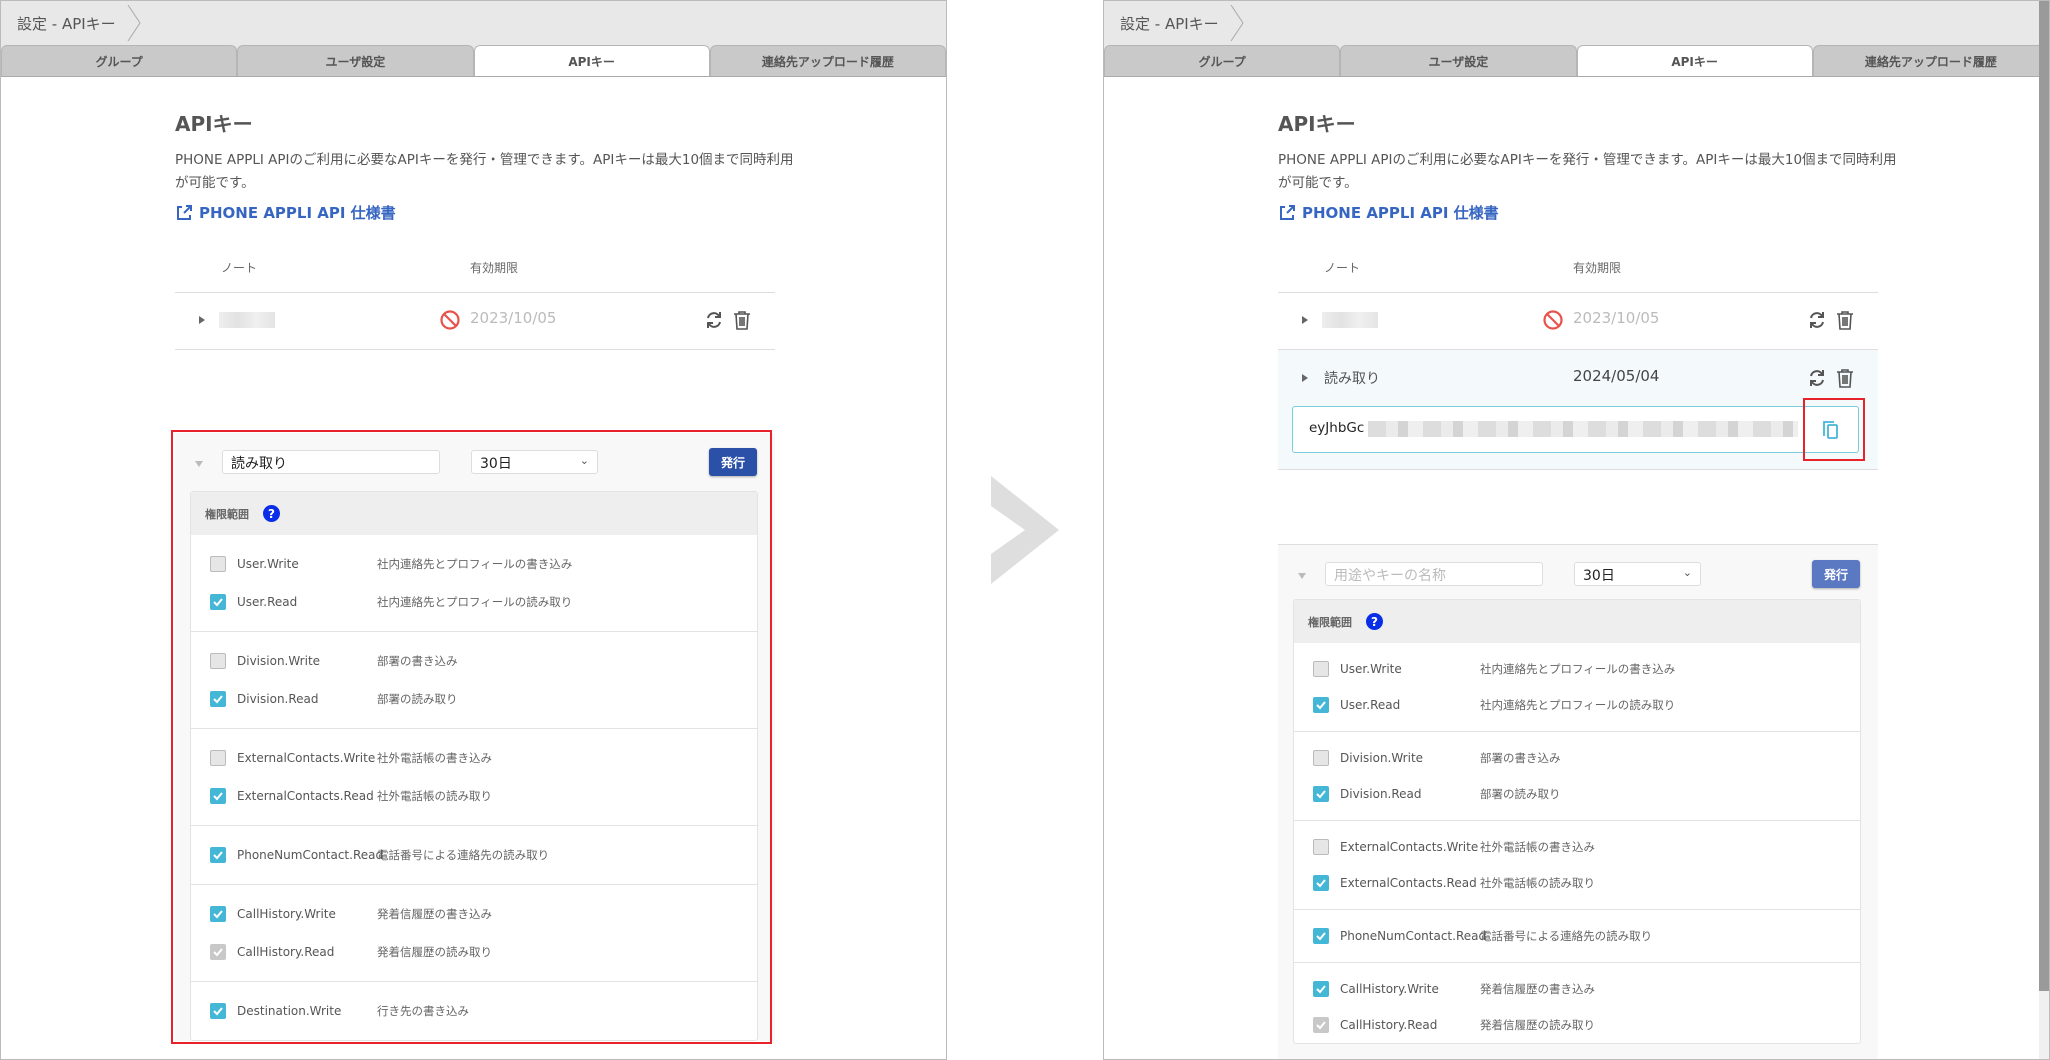 The height and width of the screenshot is (1060, 2050). What do you see at coordinates (1413, 936) in the screenshot?
I see `permission-name: PhoneNumContact.Read` at bounding box center [1413, 936].